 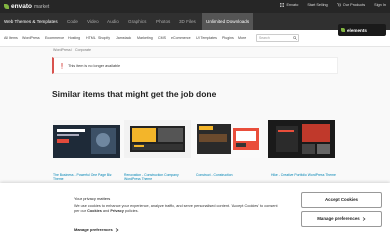 I want to click on envato-logo: envato market, so click(x=26, y=6).